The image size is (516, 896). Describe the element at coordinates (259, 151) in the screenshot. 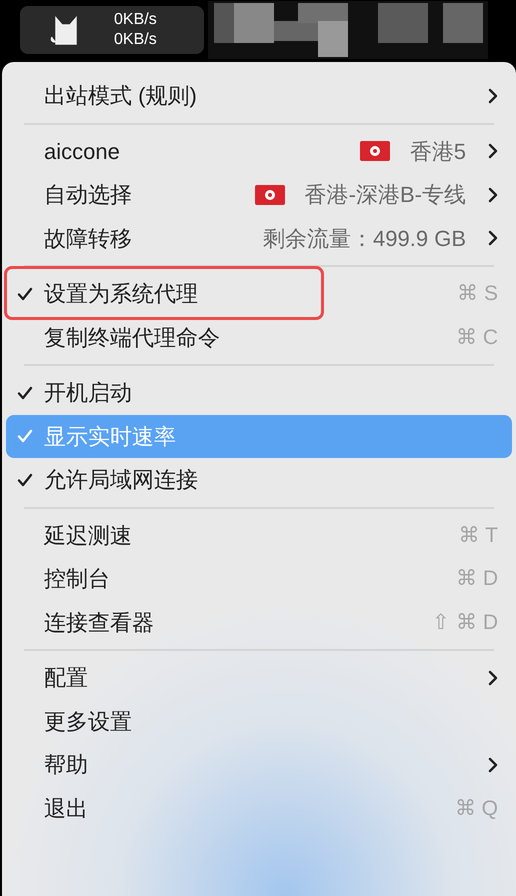

I see `menu-item: aiccone 香港5` at that location.